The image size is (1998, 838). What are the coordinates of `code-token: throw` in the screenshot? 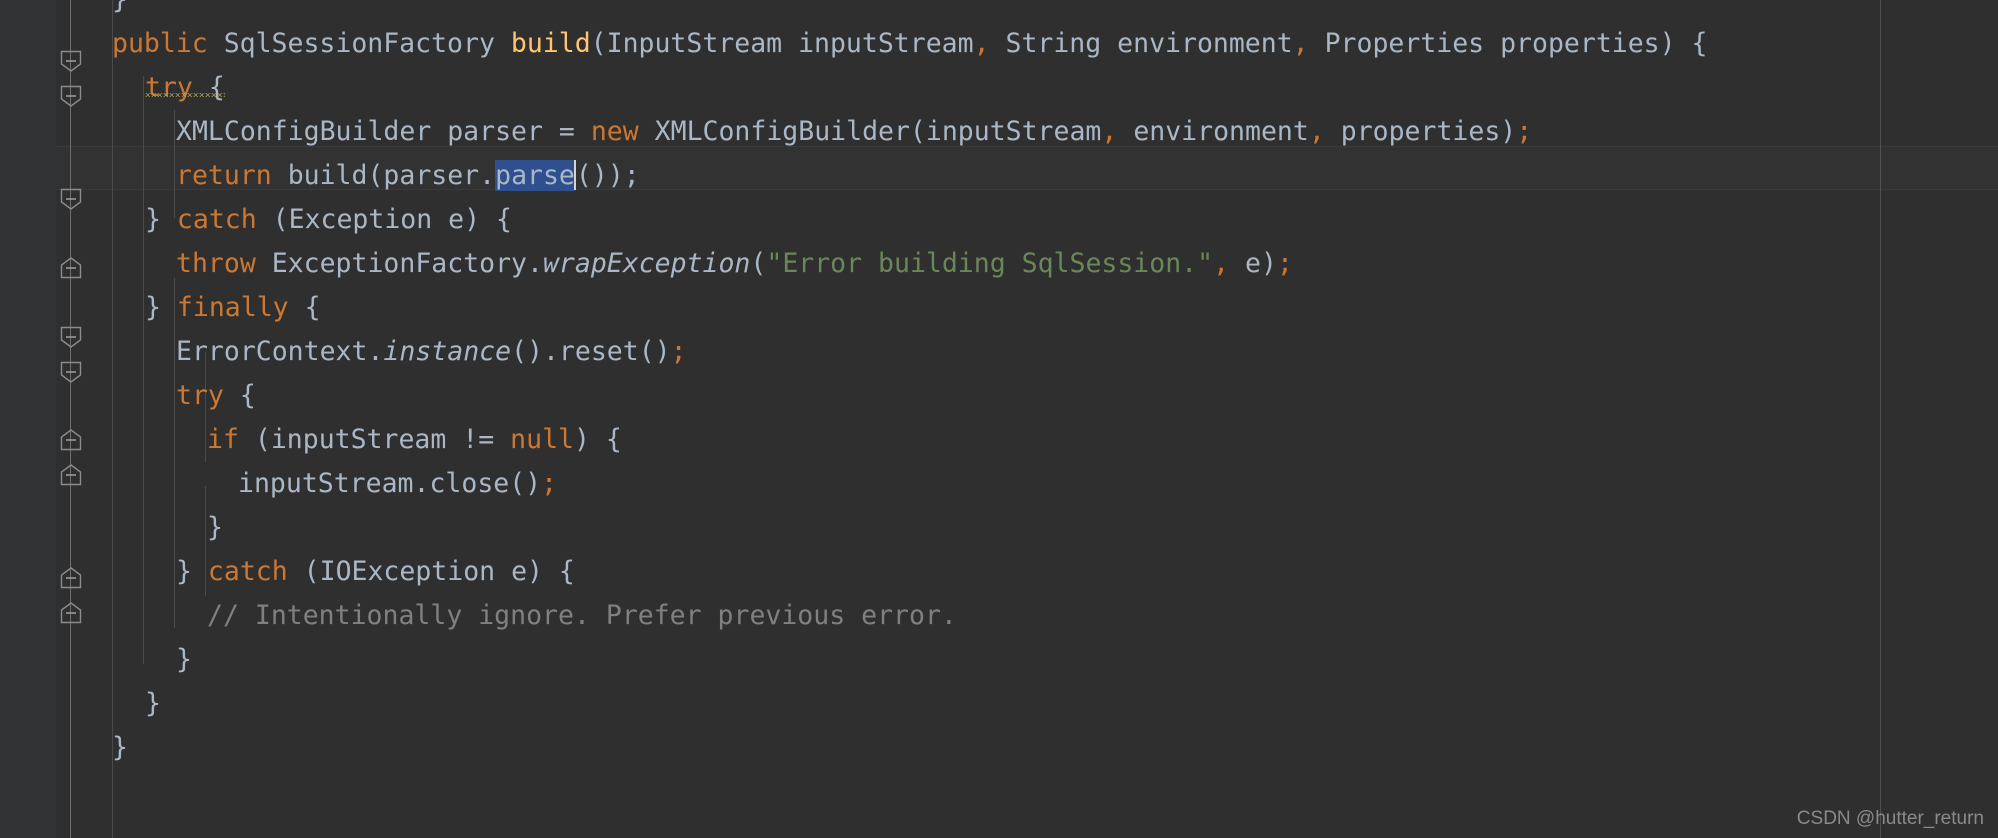 It's located at (216, 263).